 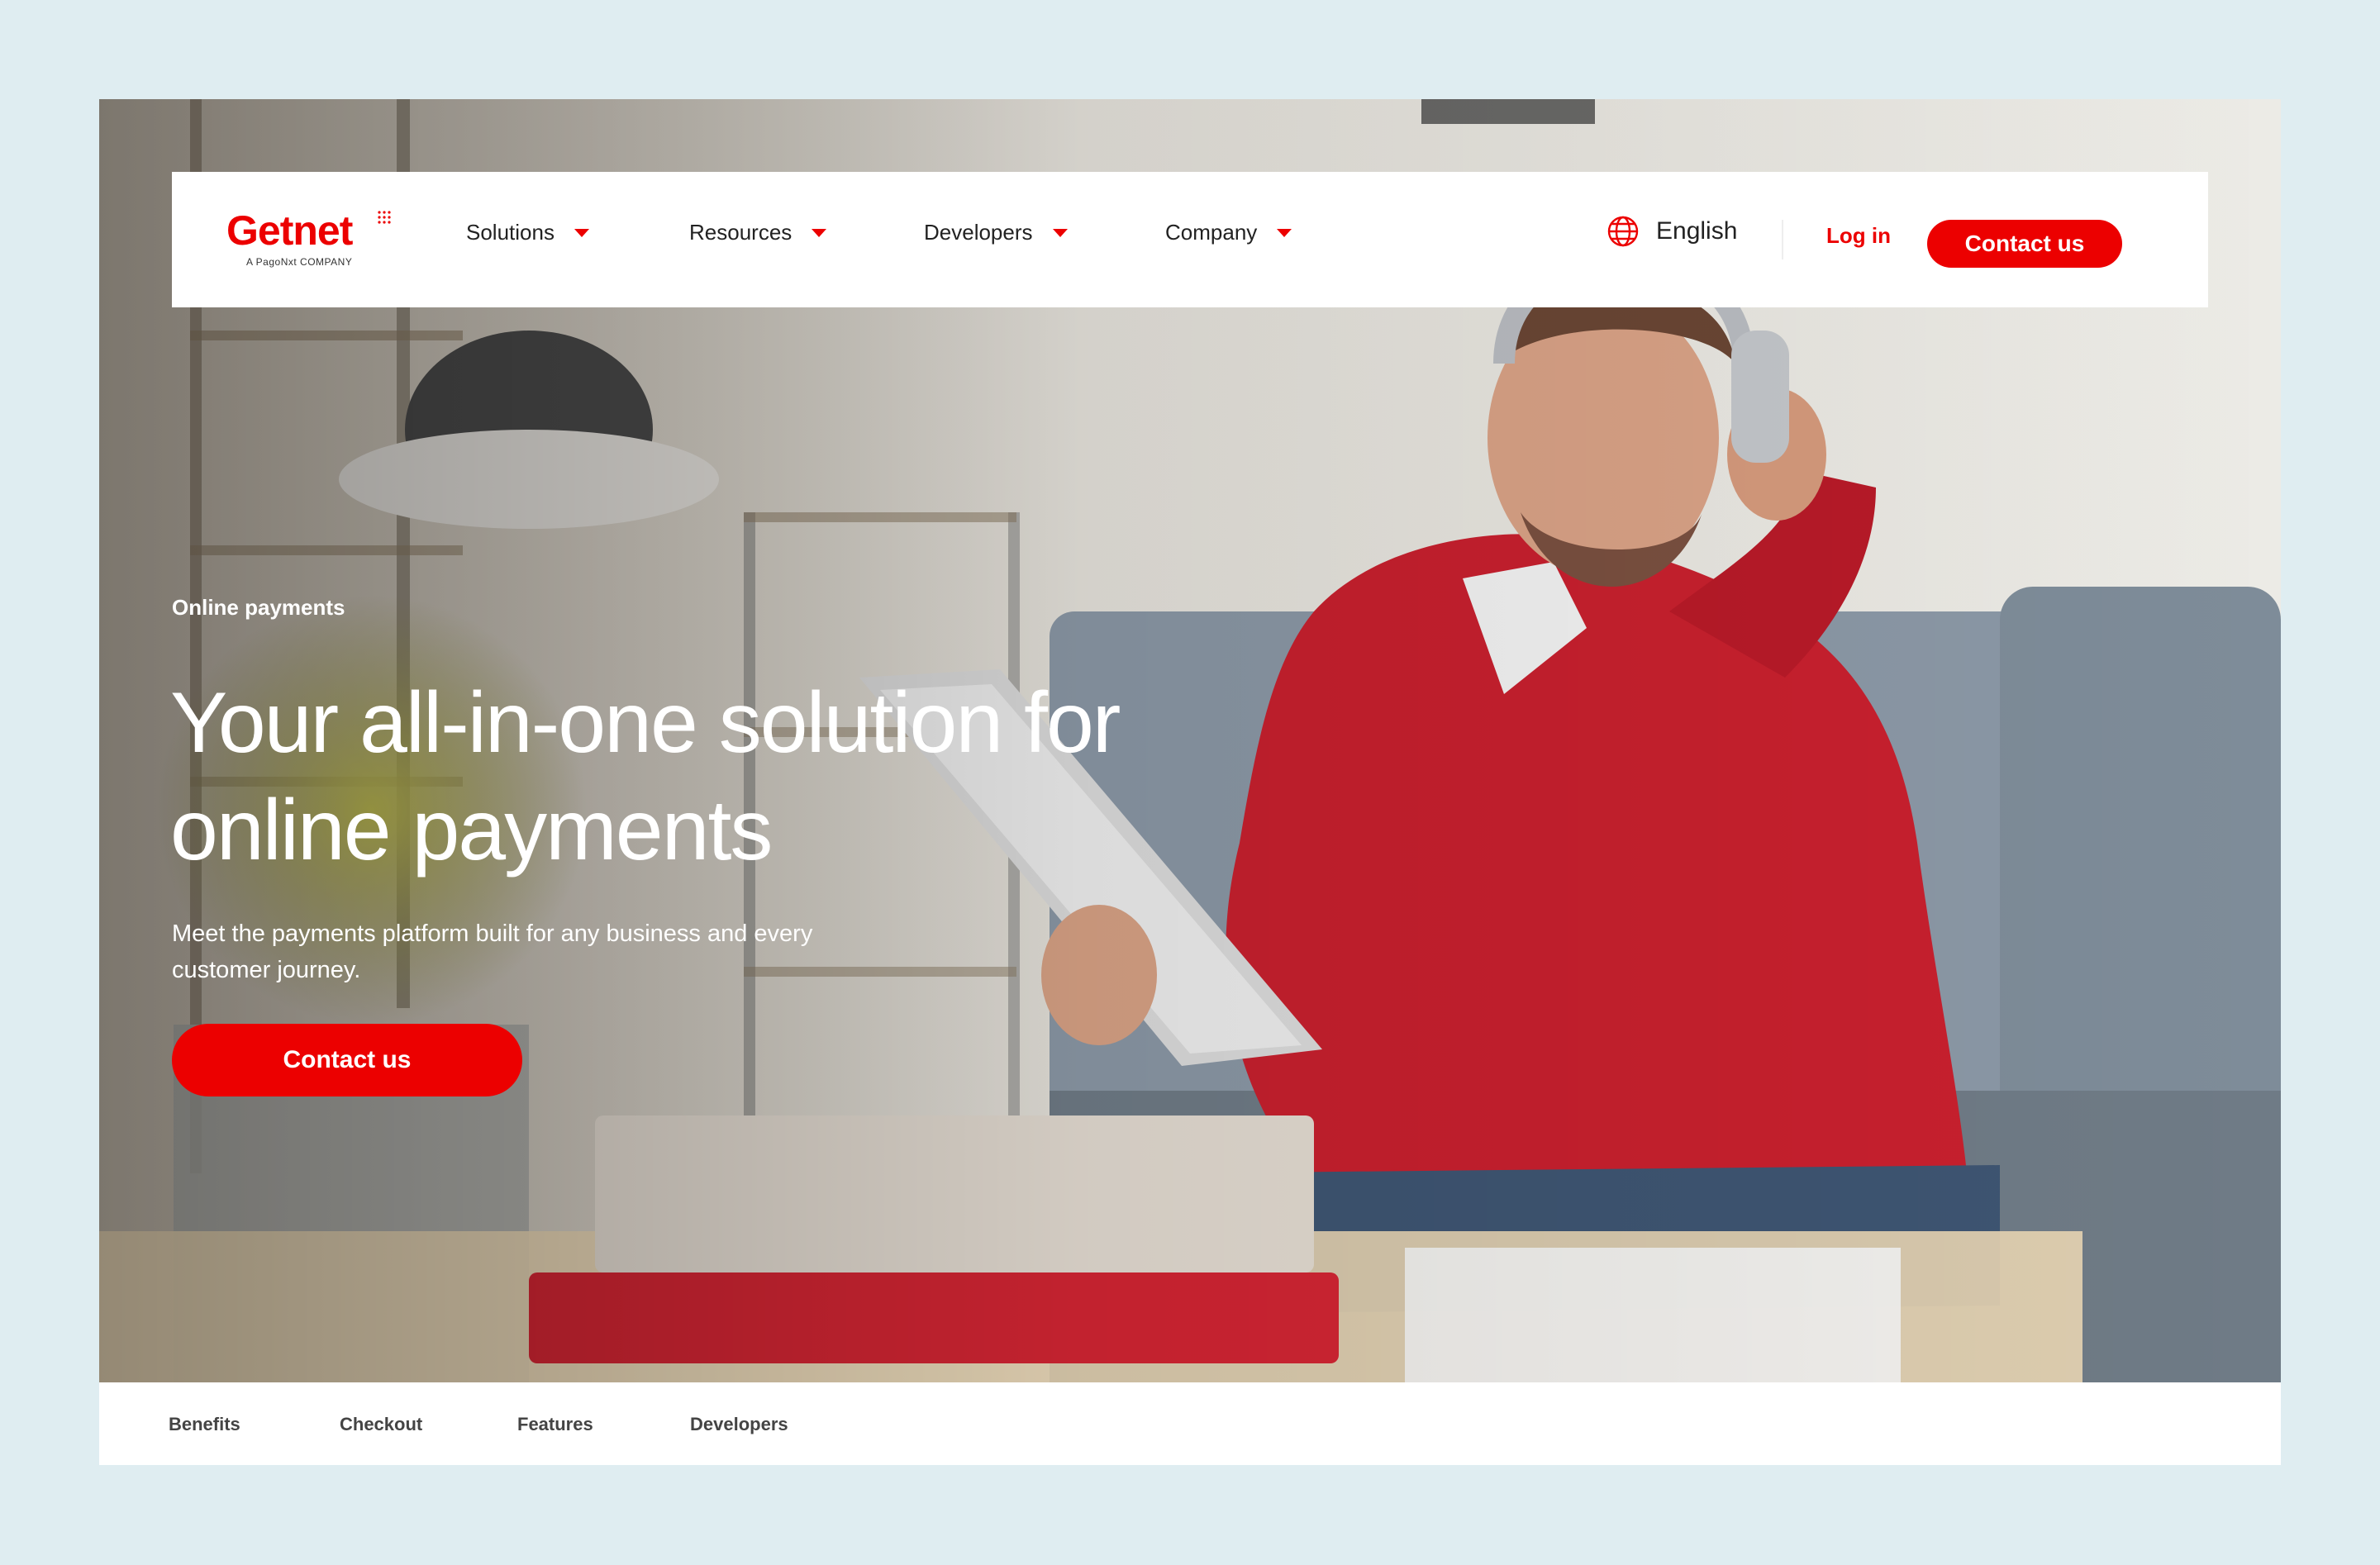 What do you see at coordinates (739, 1424) in the screenshot?
I see `subnav-developers: Developers` at bounding box center [739, 1424].